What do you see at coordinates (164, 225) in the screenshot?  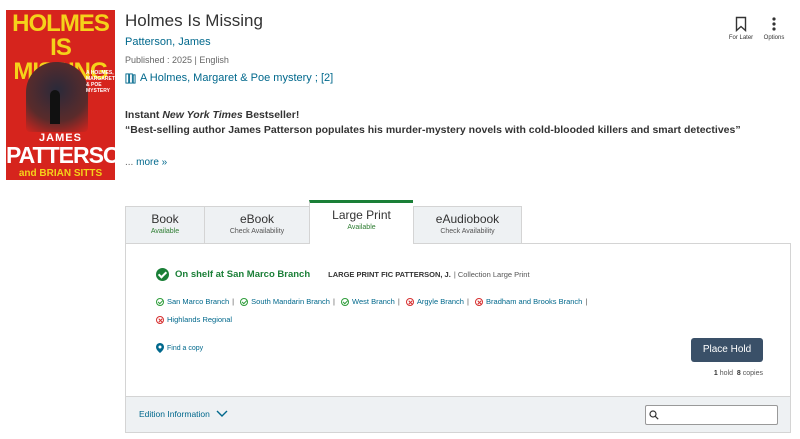 I see `tab-book: Book Available` at bounding box center [164, 225].